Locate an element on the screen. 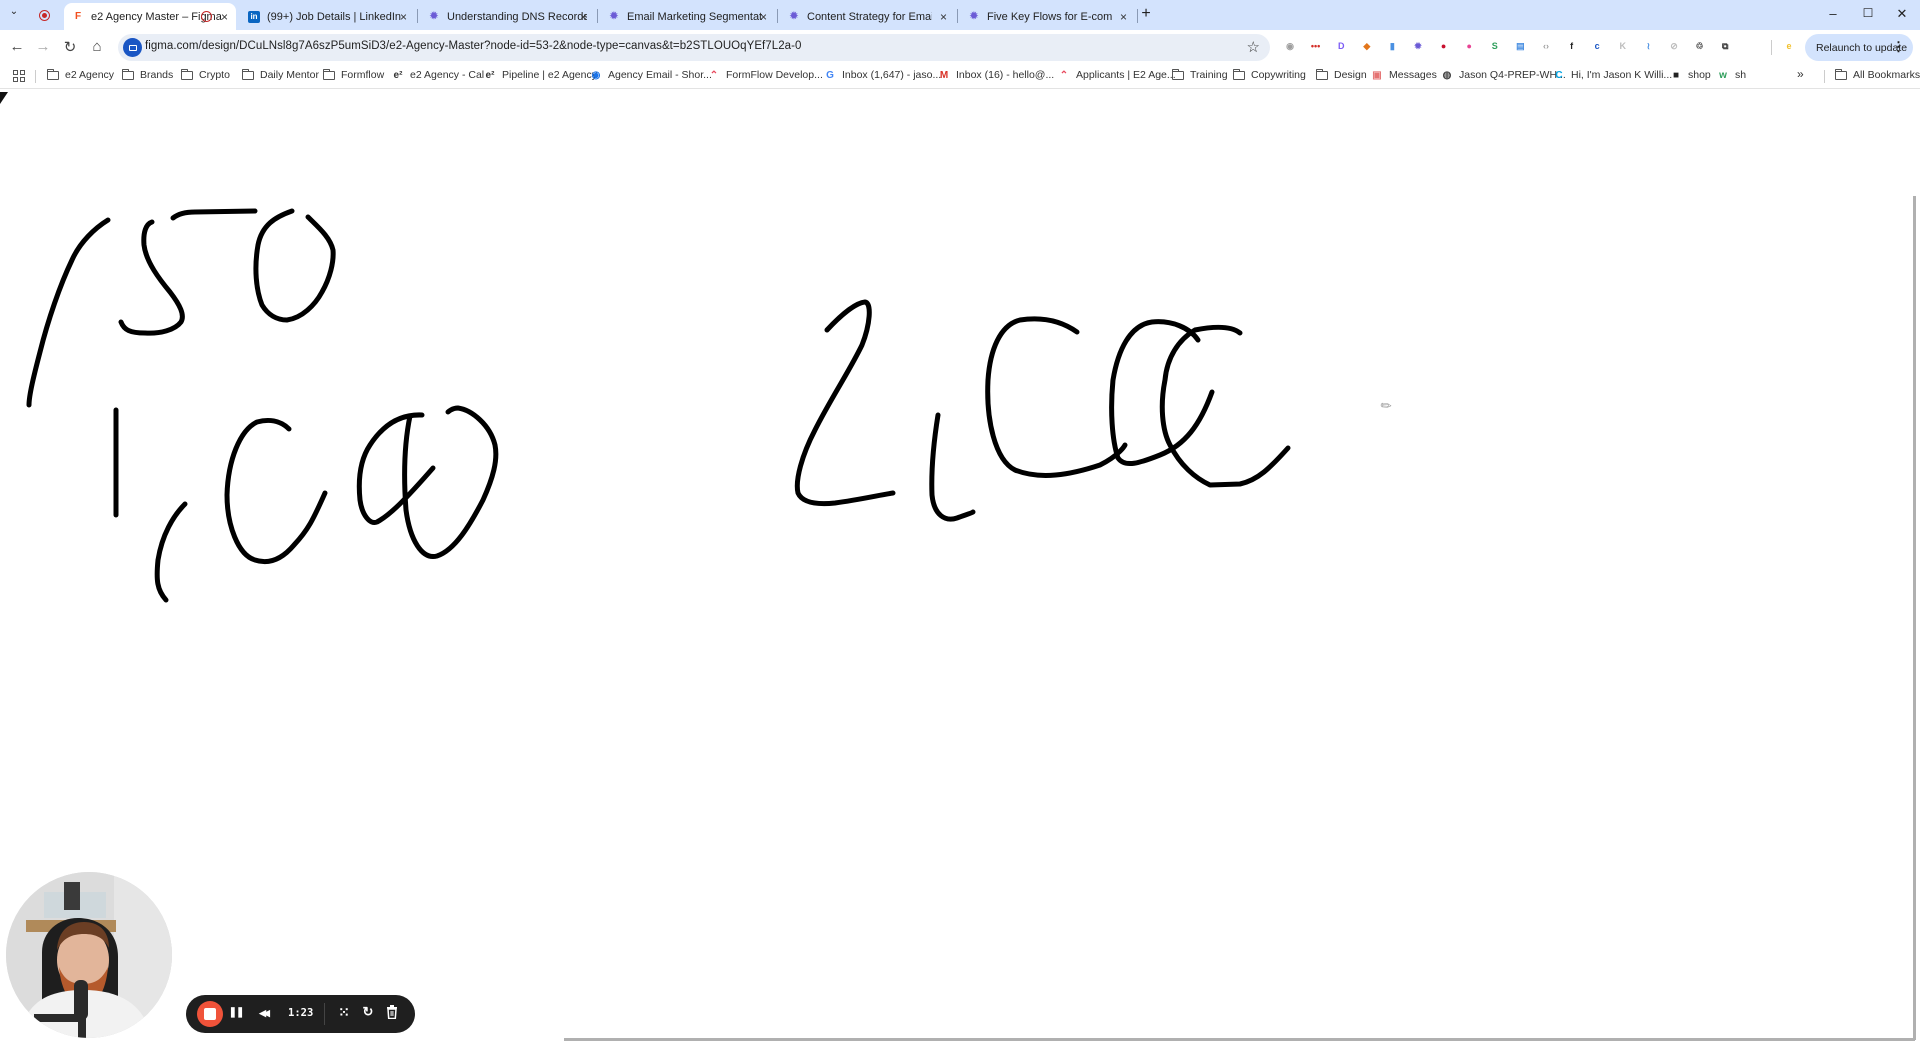  bookmark-star-icon: ☆ is located at coordinates (1253, 47).